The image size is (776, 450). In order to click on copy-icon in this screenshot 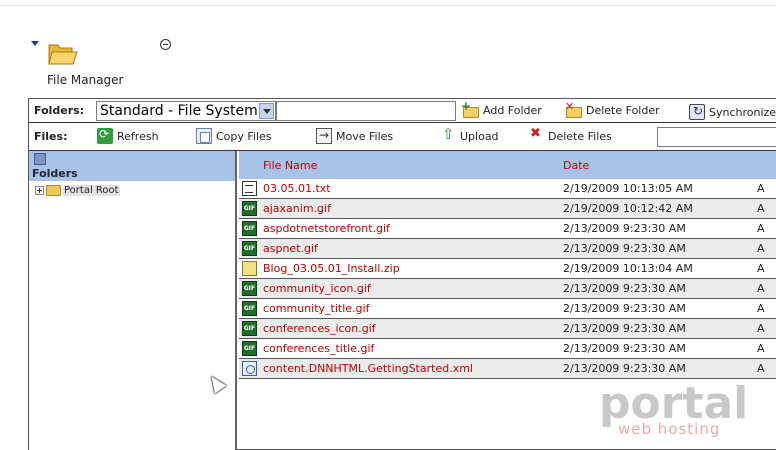, I will do `click(204, 136)`.